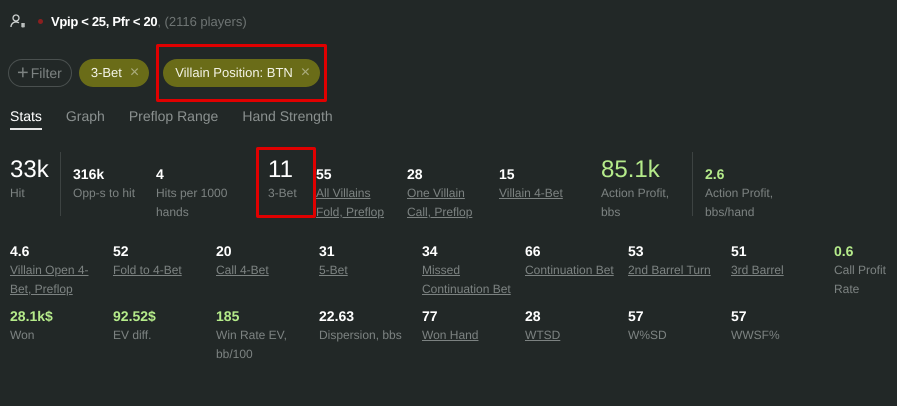 Image resolution: width=897 pixels, height=406 pixels. What do you see at coordinates (23, 72) in the screenshot?
I see `plus-icon: +` at bounding box center [23, 72].